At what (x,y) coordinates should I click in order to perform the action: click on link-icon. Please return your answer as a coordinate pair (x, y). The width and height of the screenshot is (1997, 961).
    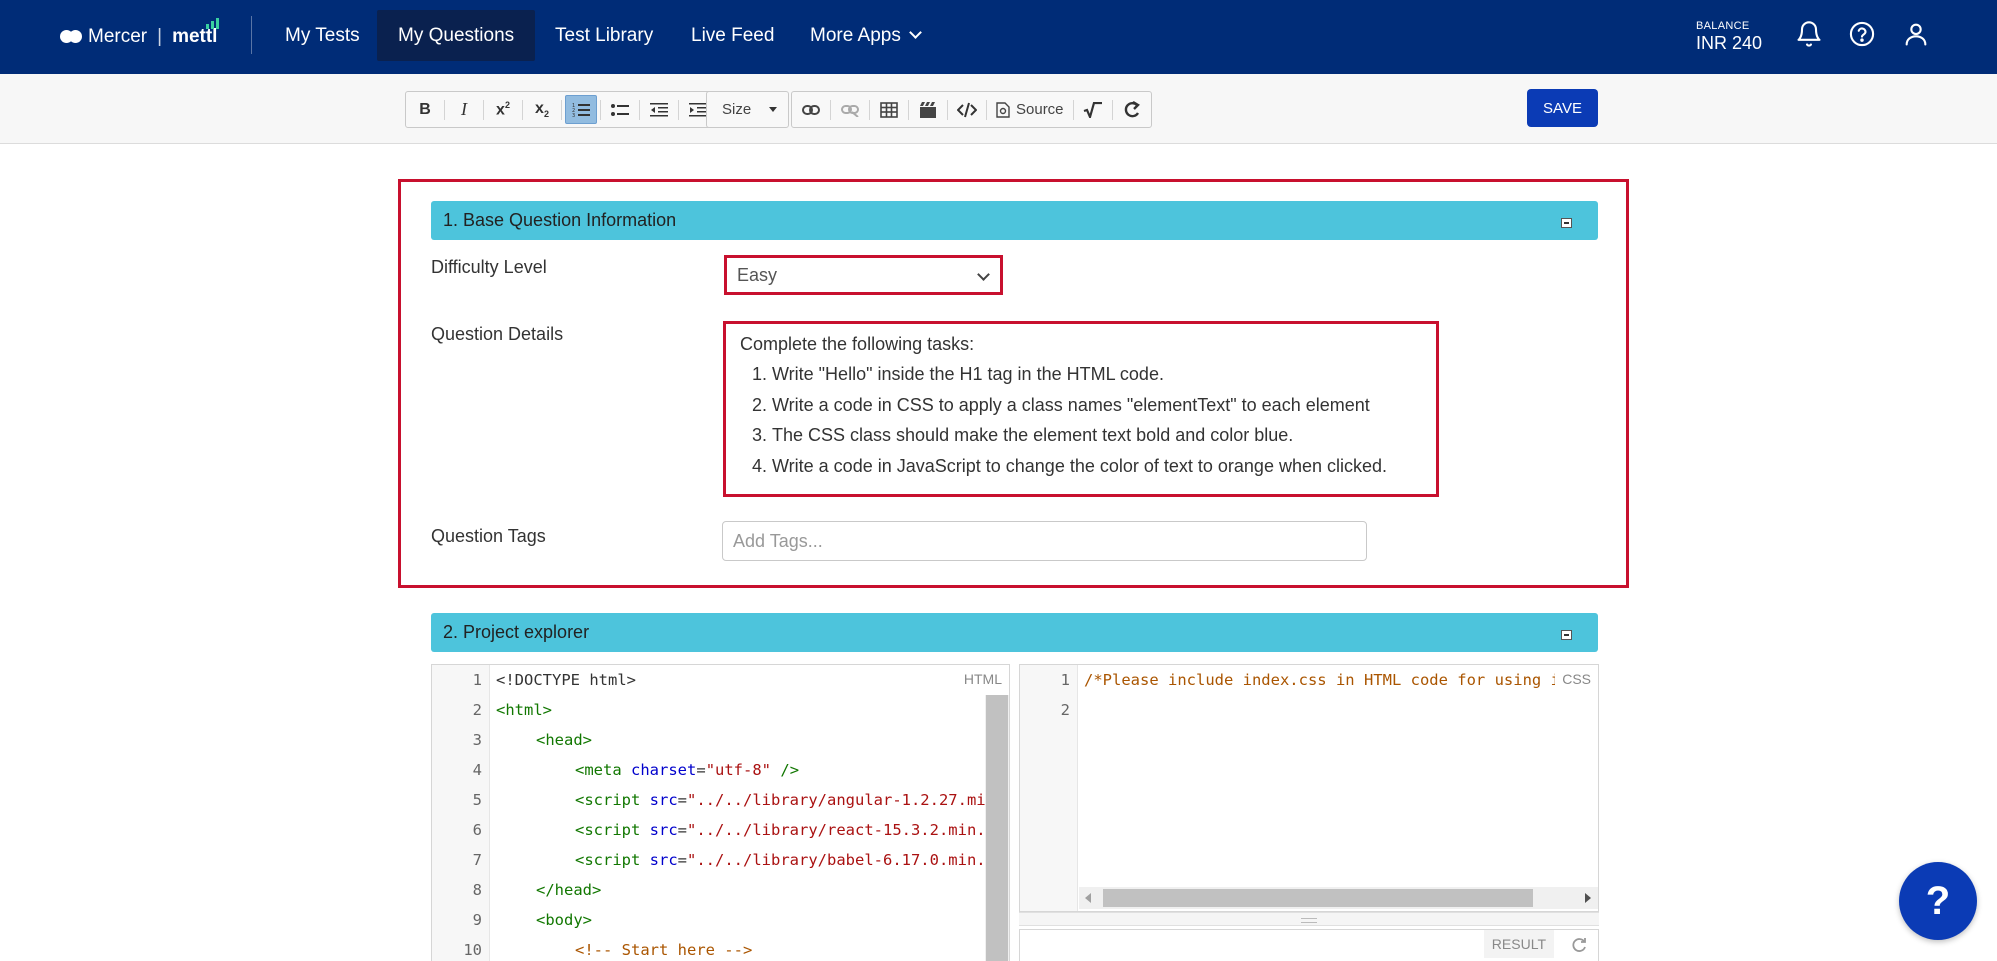
    Looking at the image, I should click on (811, 109).